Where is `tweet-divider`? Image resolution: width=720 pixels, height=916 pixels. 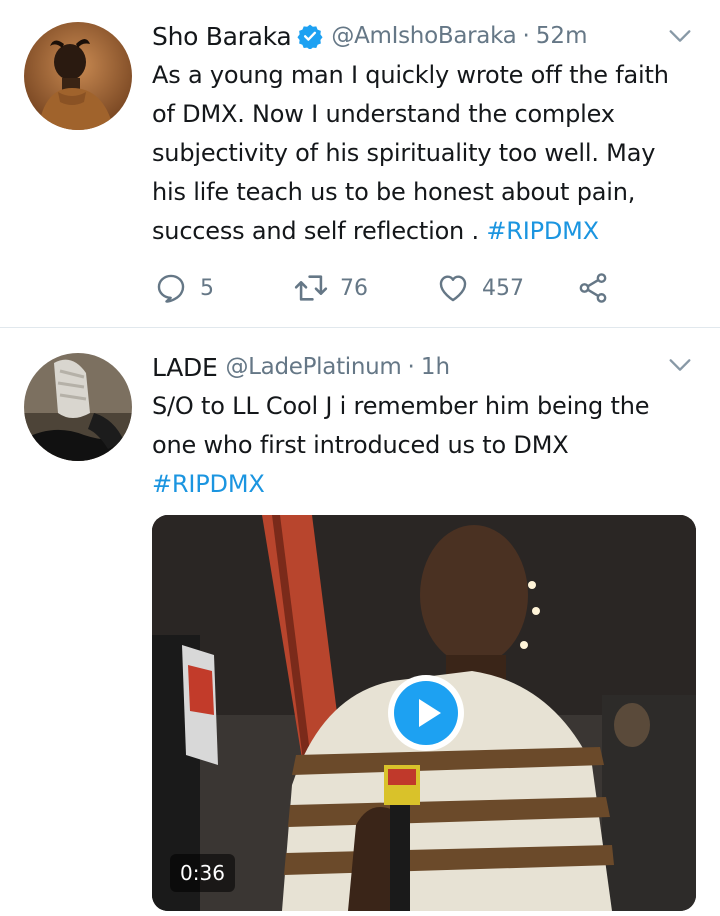
tweet-divider is located at coordinates (360, 327).